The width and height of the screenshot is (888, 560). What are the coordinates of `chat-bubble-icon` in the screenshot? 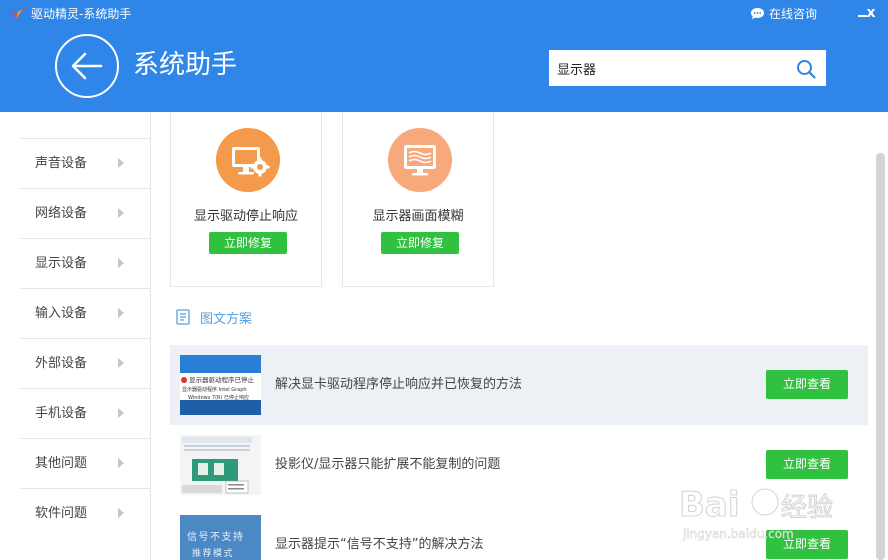 It's located at (757, 13).